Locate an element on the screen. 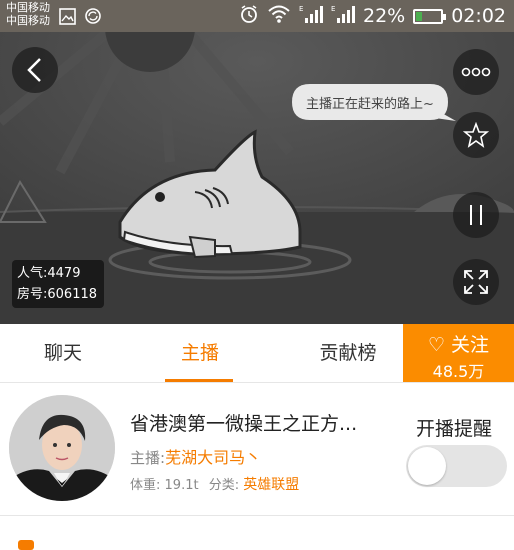 The image size is (514, 550). carrier-label: 中国移动 中国移动 is located at coordinates (28, 14).